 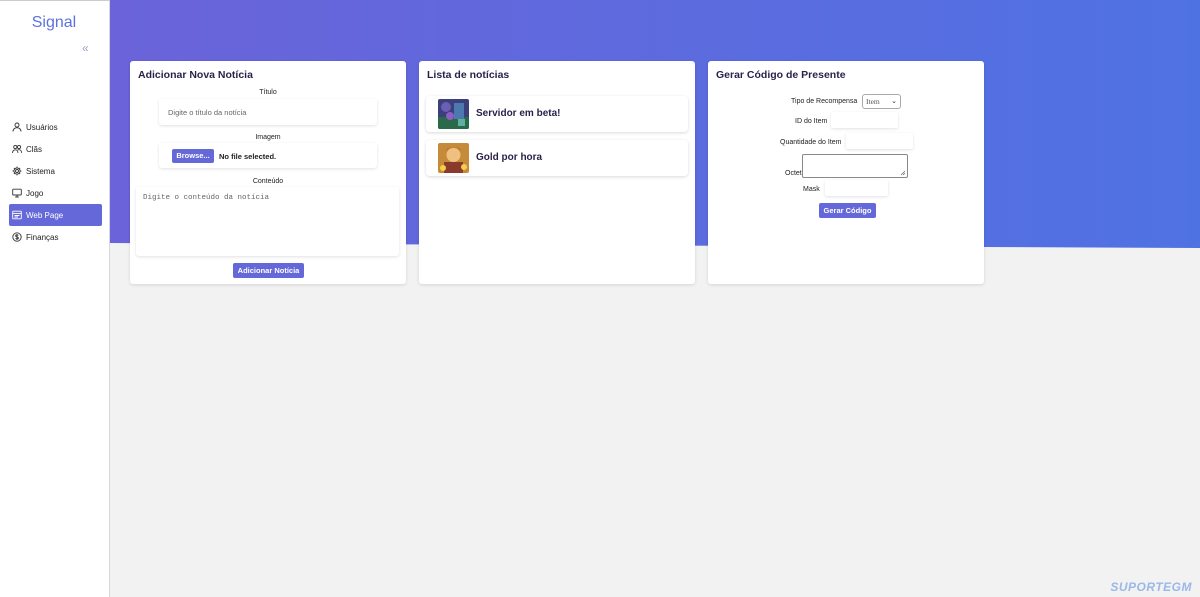 I want to click on sidebar-item-label: Web Page, so click(x=45, y=215).